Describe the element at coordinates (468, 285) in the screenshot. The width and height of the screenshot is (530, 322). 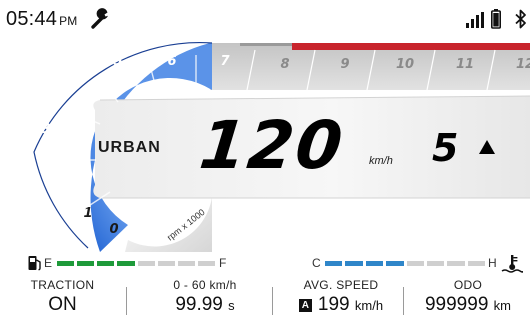
I see `odo-label: ODO` at that location.